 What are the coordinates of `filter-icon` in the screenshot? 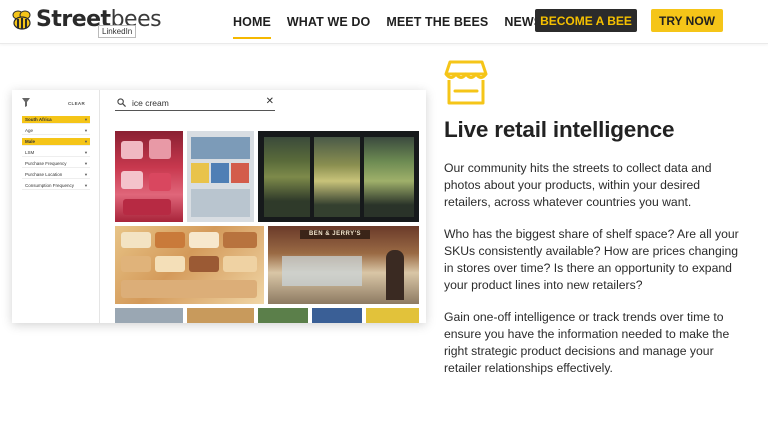 It's located at (26, 102).